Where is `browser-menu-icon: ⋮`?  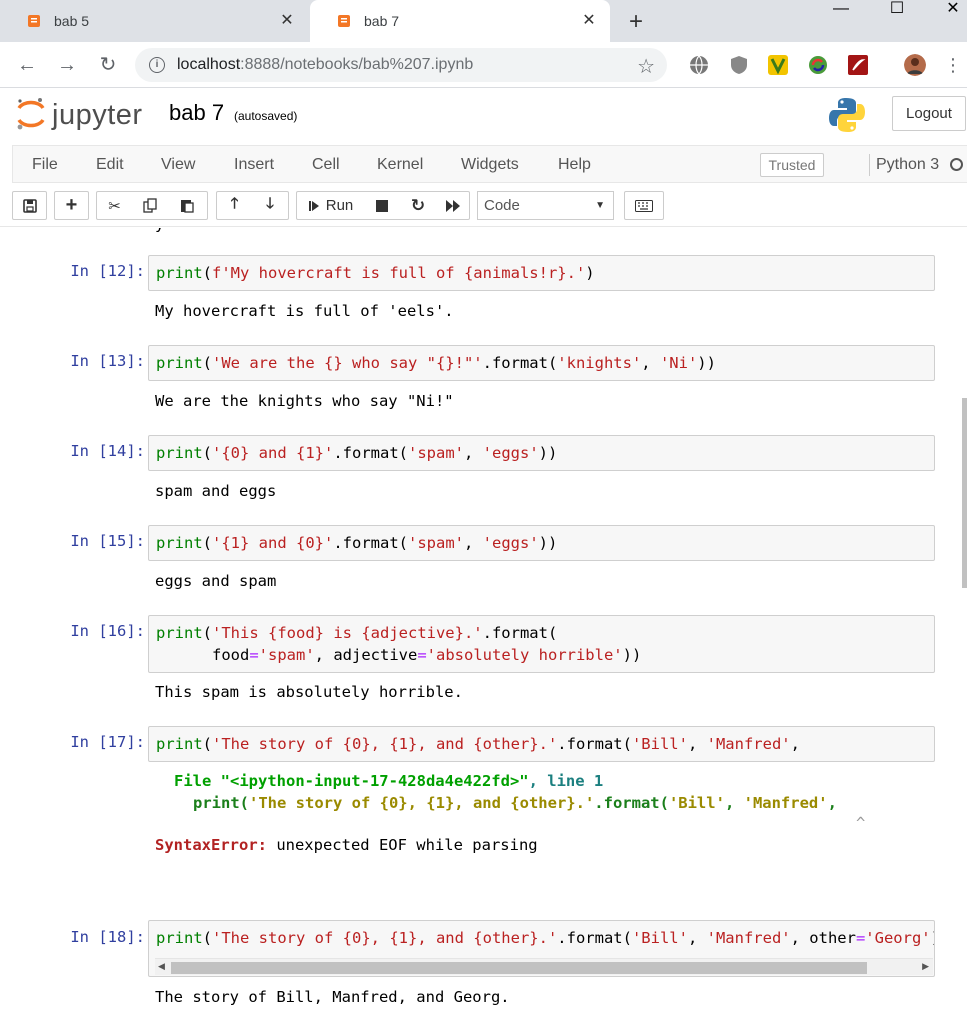 browser-menu-icon: ⋮ is located at coordinates (953, 65).